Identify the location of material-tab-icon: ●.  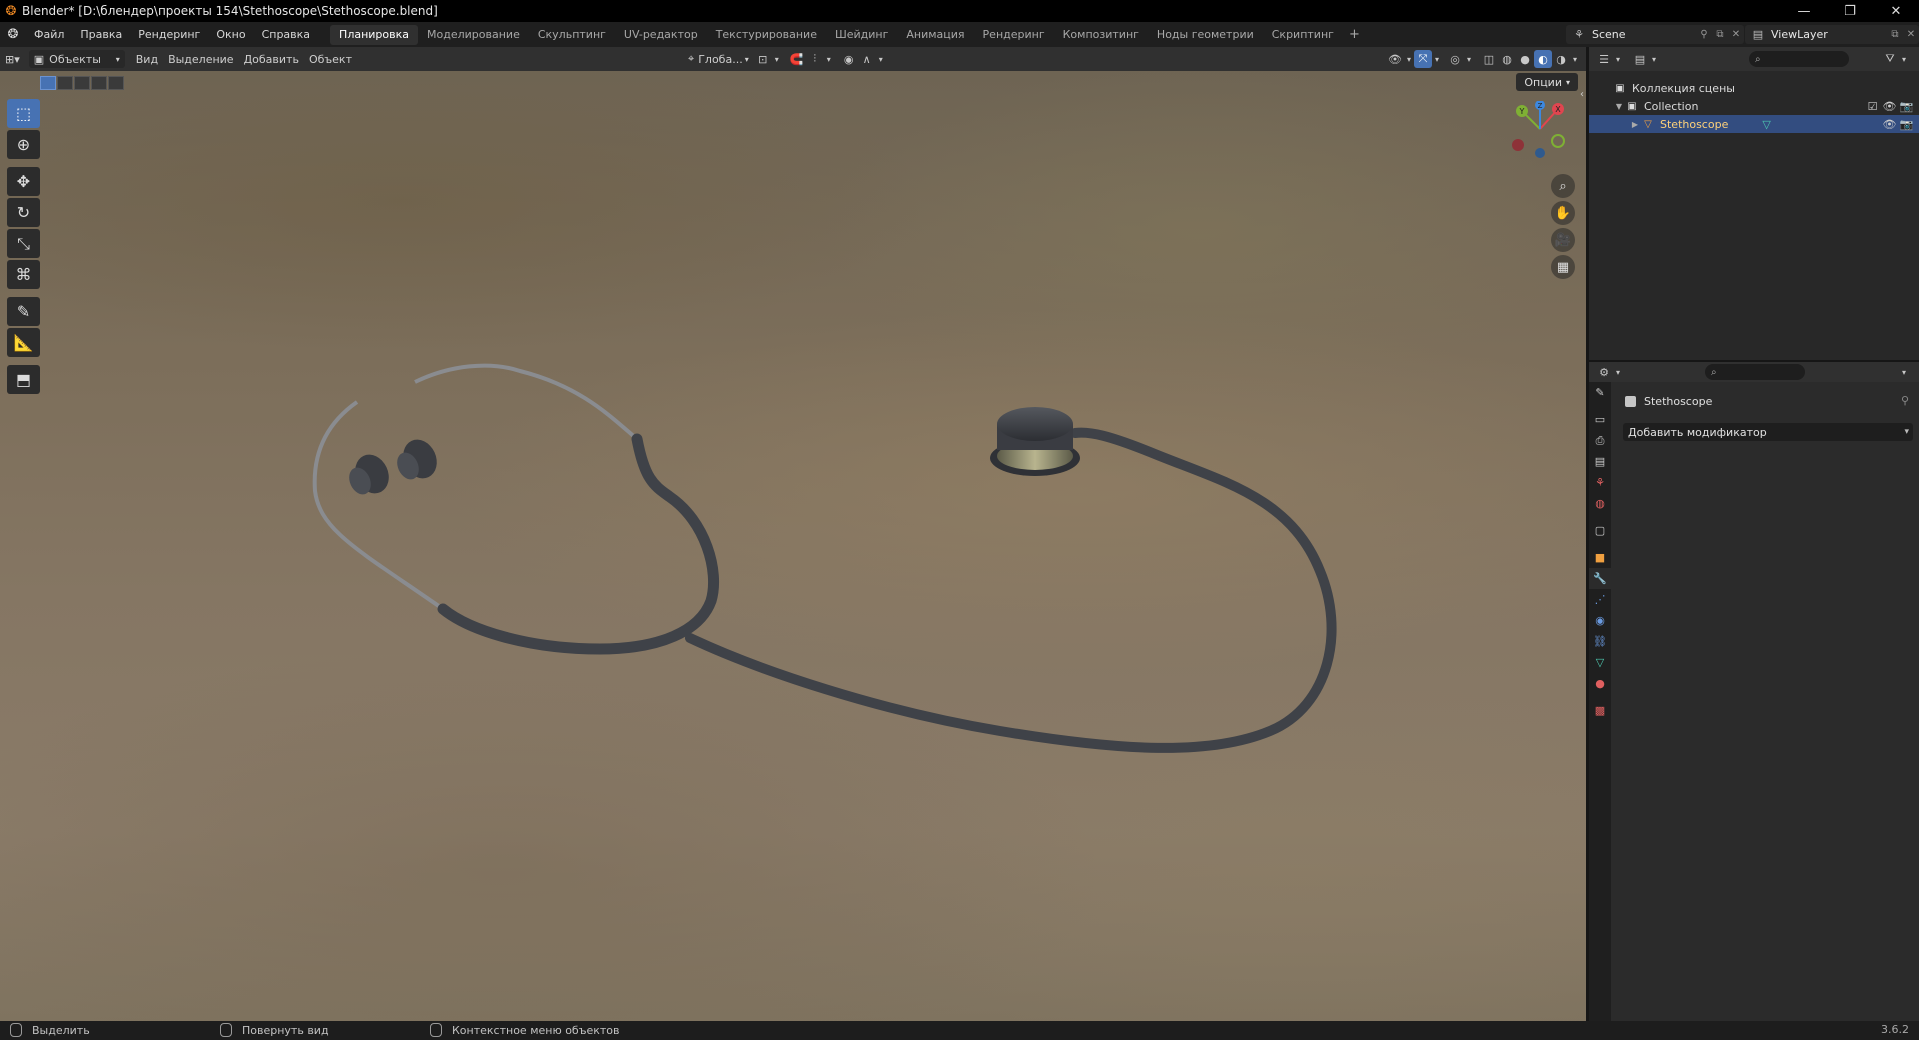
(1600, 683).